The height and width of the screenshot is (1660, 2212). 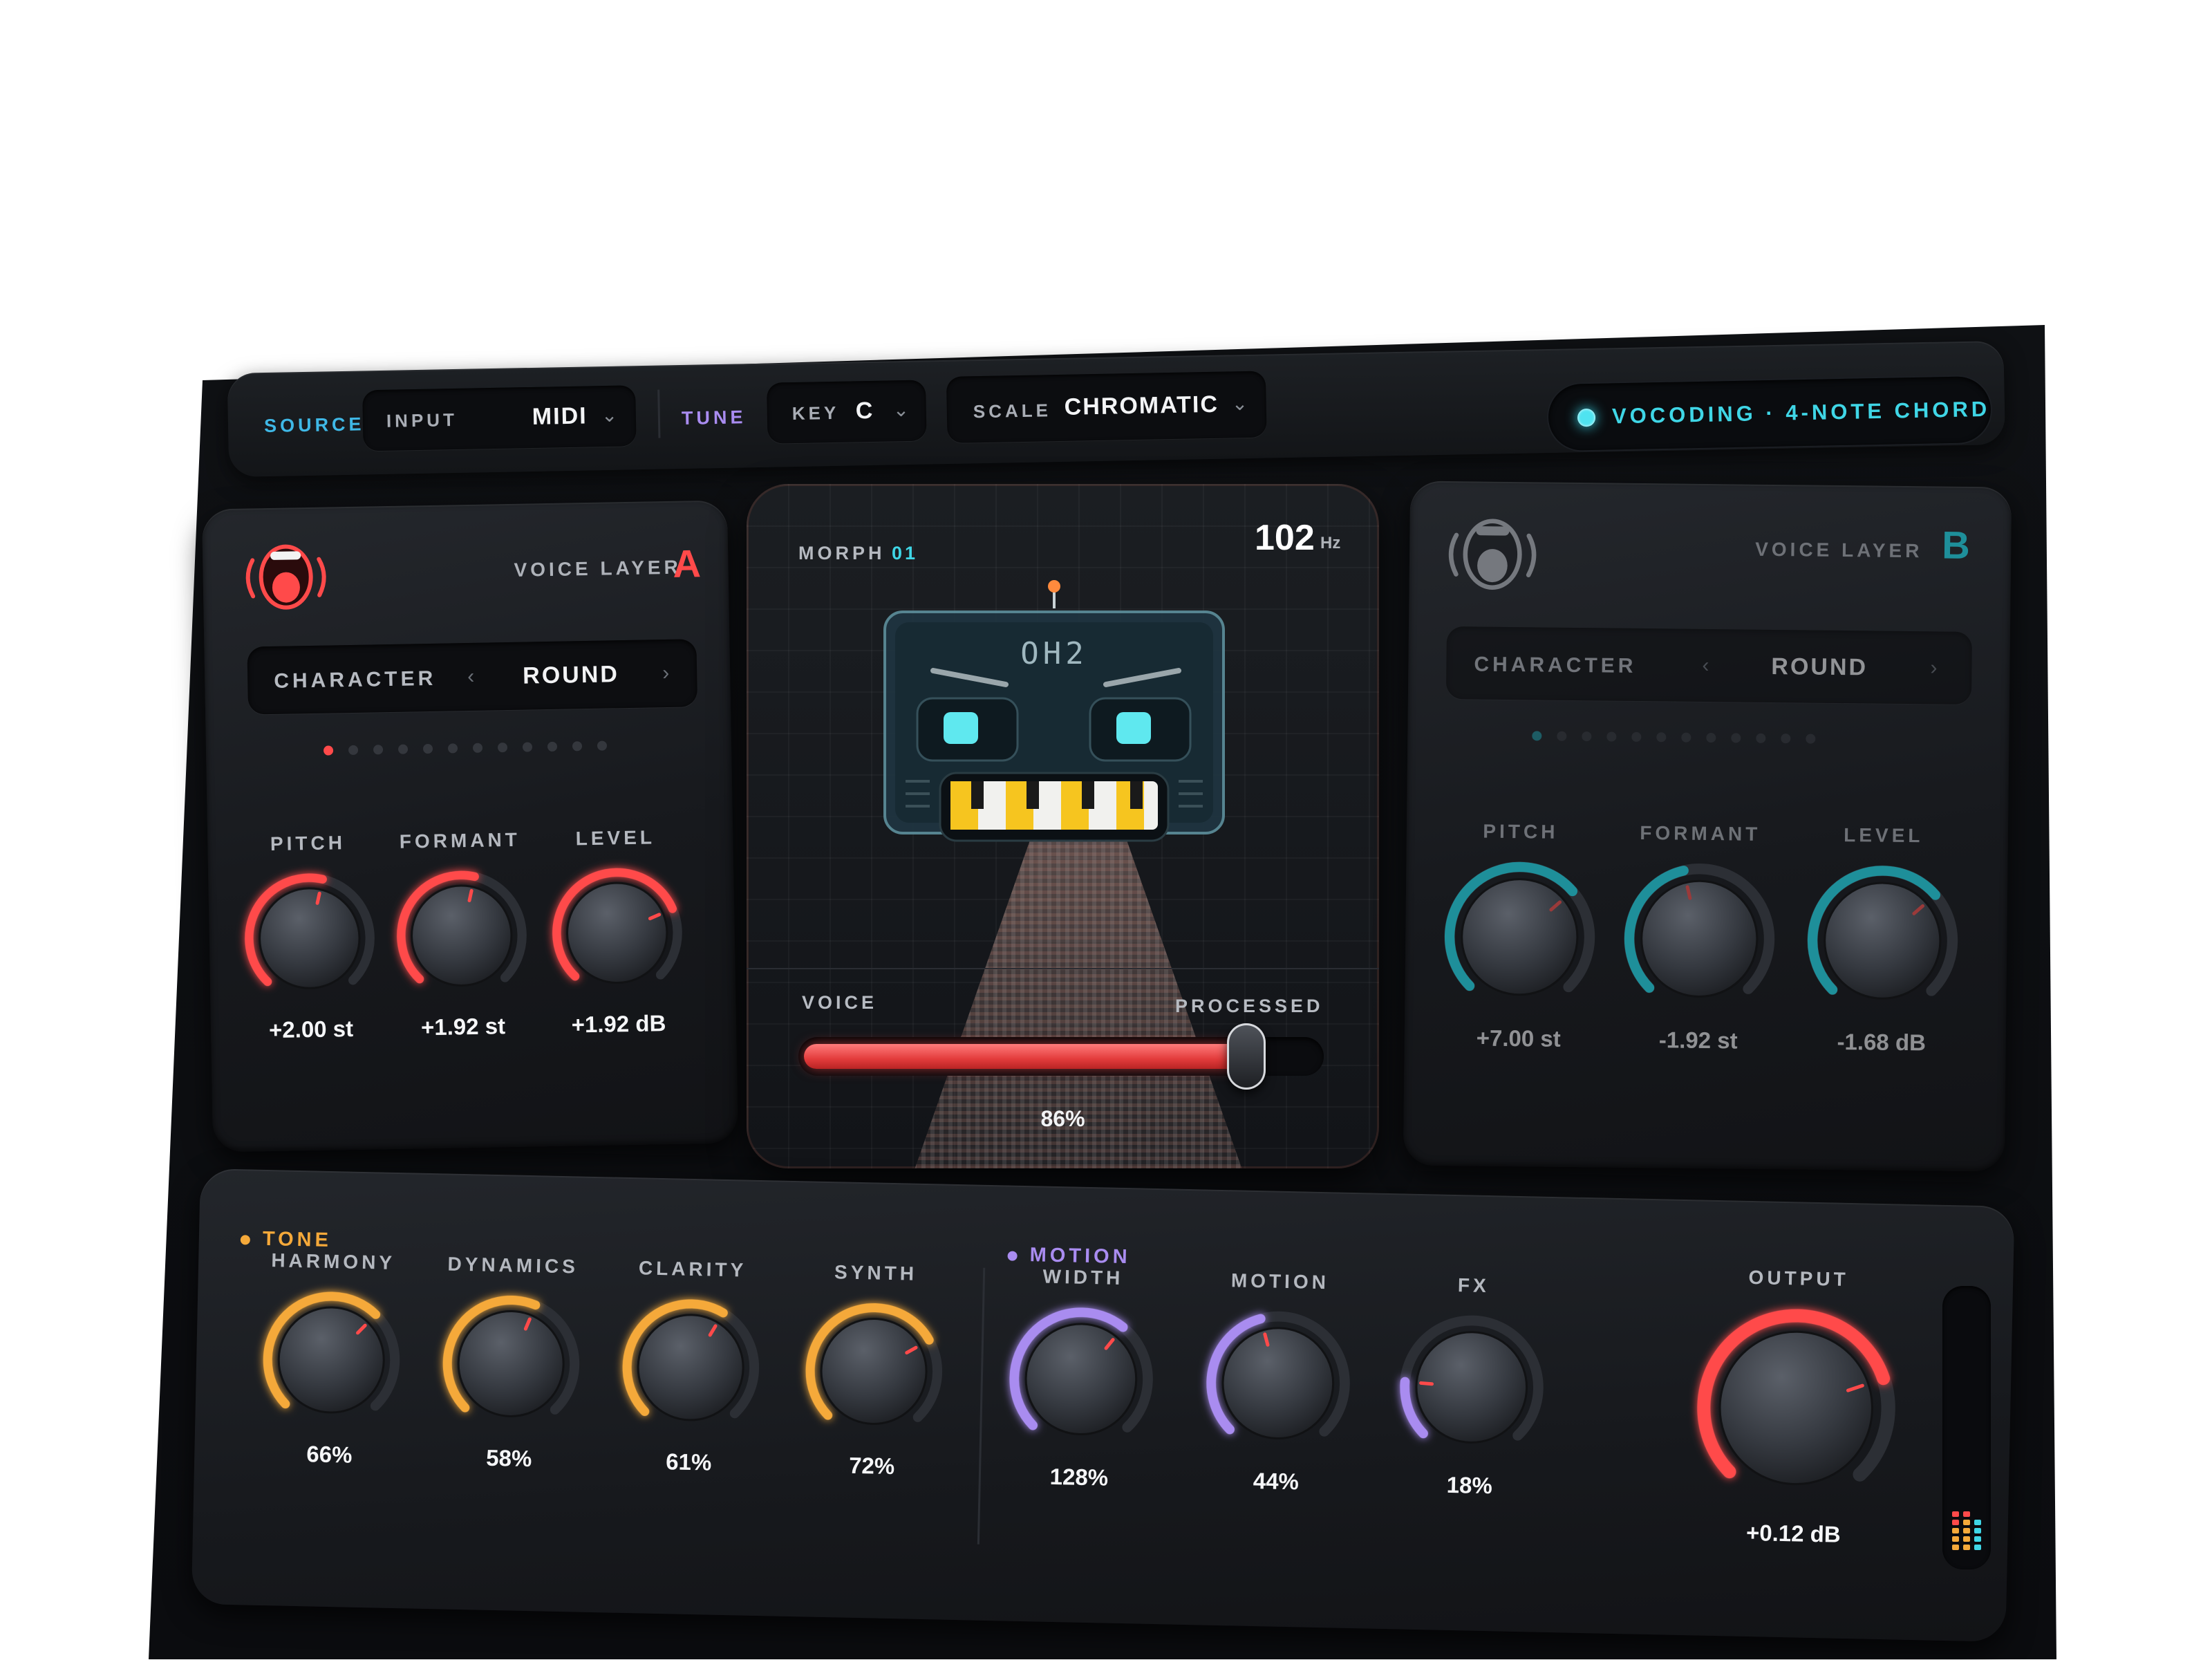 I want to click on output-value: +0.12 dB, so click(x=1793, y=1533).